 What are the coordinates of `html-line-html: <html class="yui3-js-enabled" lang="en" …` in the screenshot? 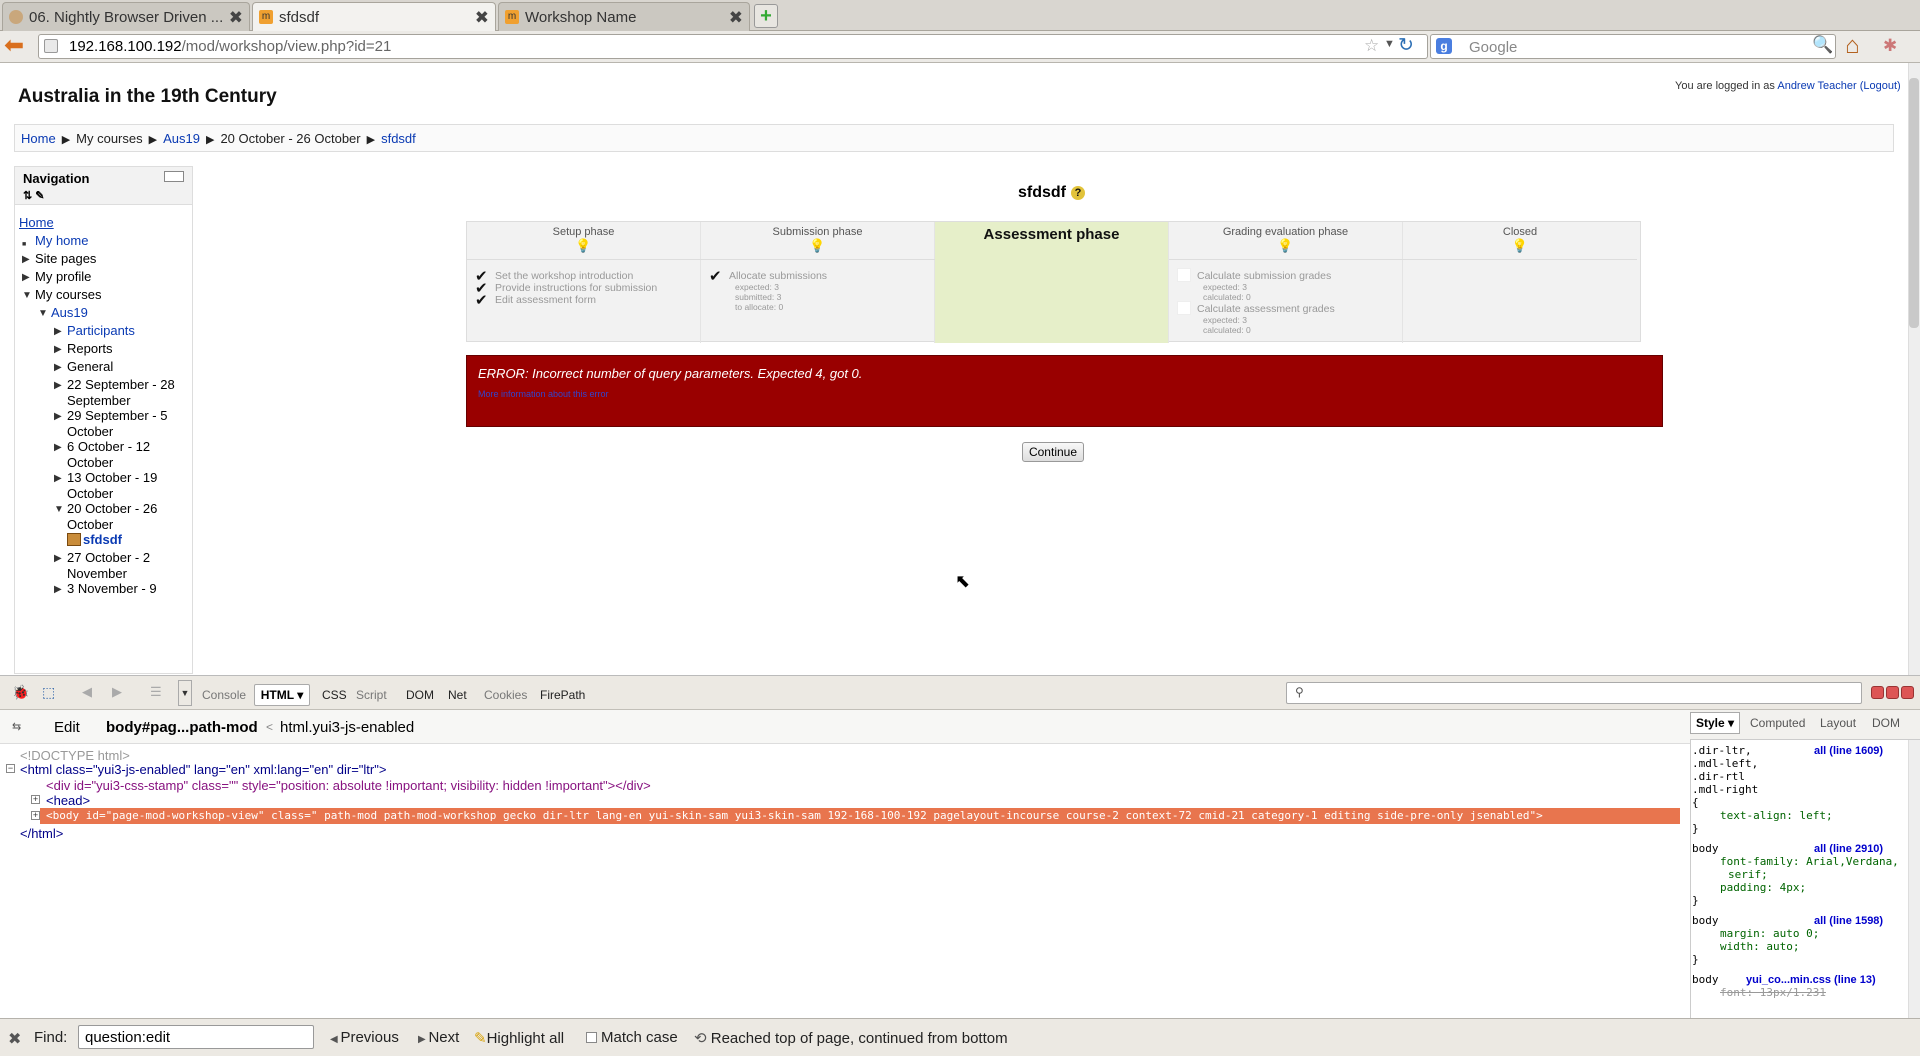 It's located at (203, 769).